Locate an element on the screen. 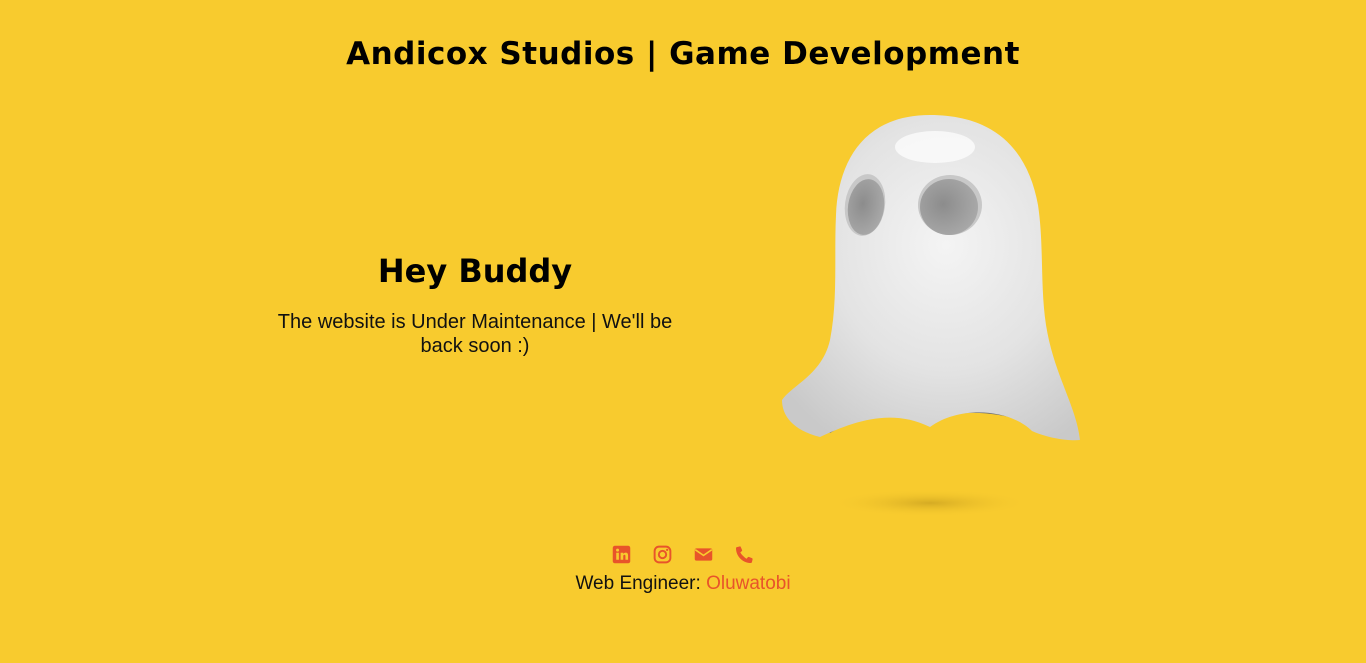 This screenshot has width=1366, height=663. site-title: Andicox Studios | Game Development is located at coordinates (683, 54).